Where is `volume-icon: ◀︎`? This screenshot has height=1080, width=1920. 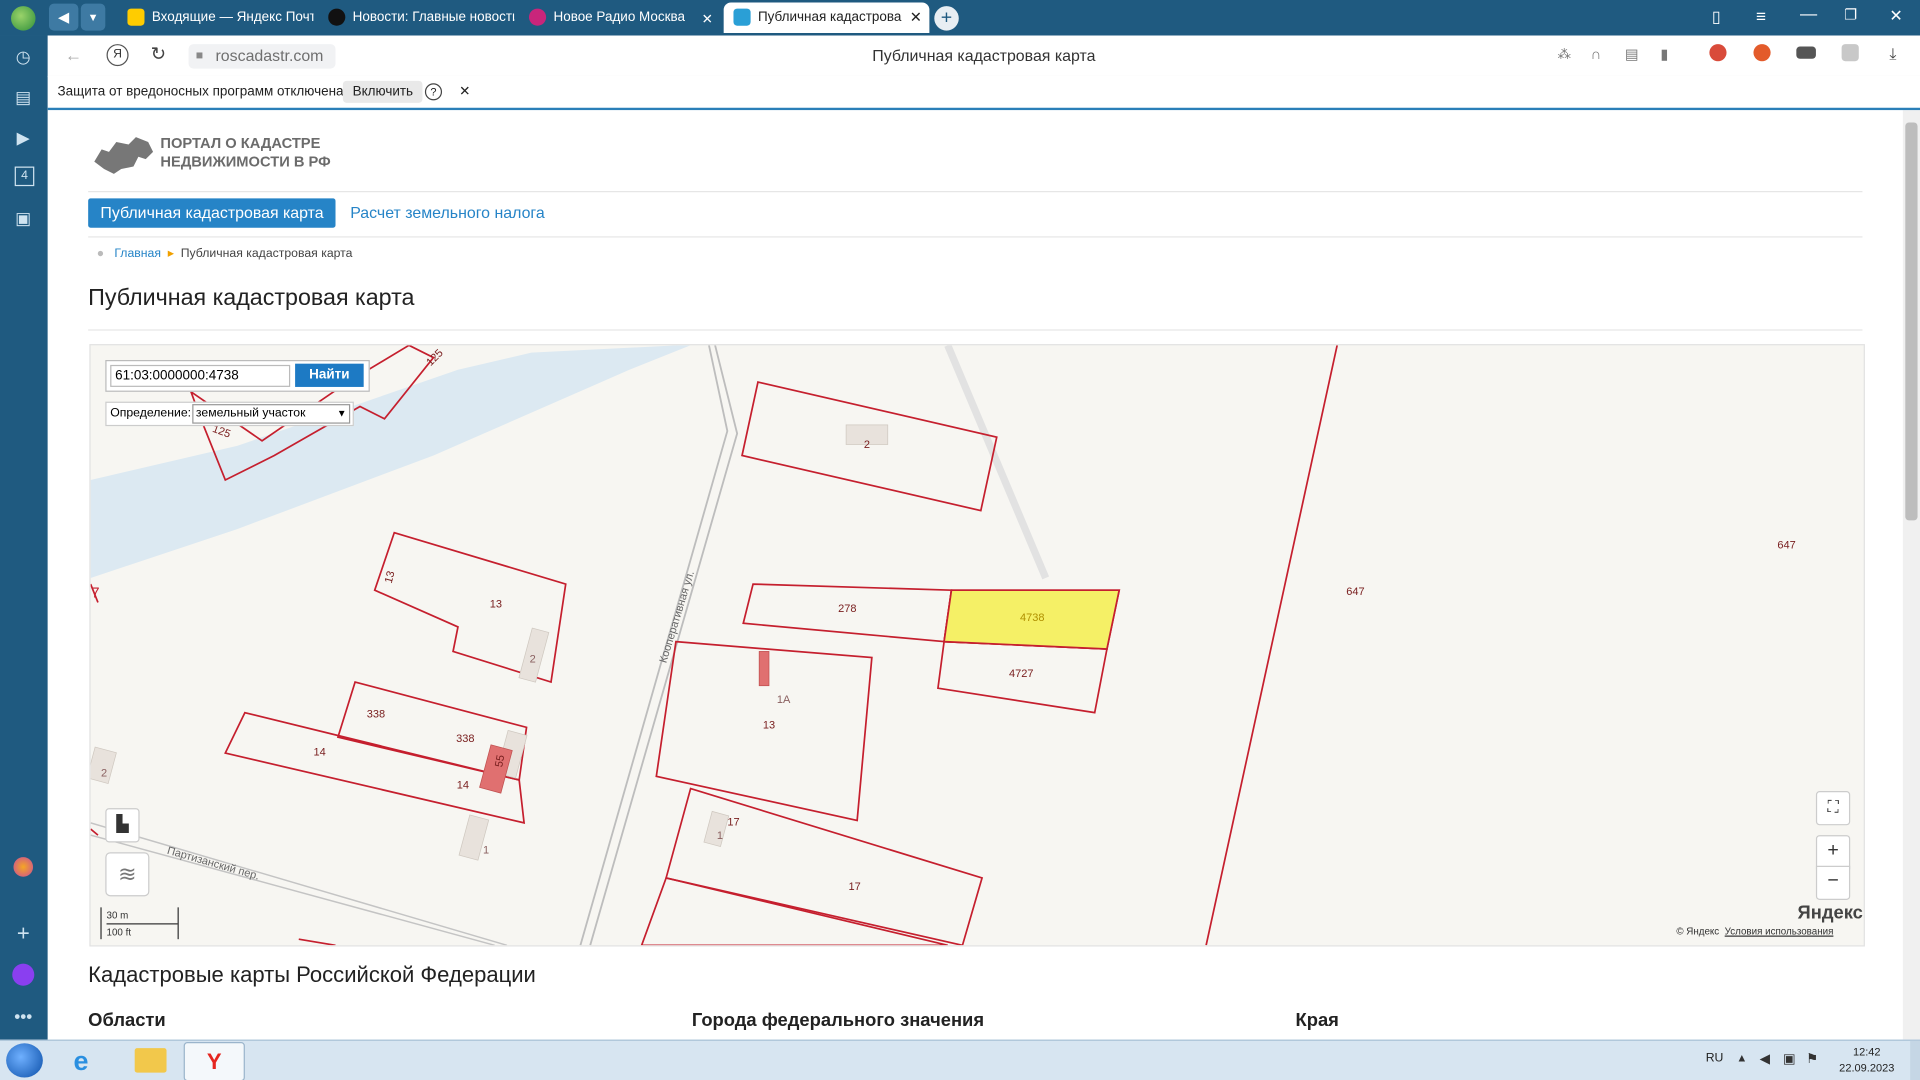 volume-icon: ◀︎ is located at coordinates (1765, 1059).